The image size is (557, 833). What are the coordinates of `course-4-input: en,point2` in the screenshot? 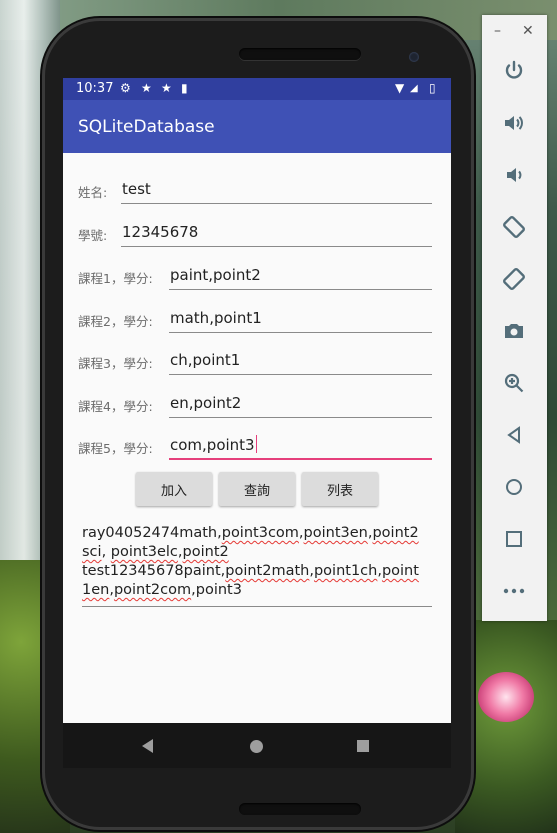 It's located at (300, 405).